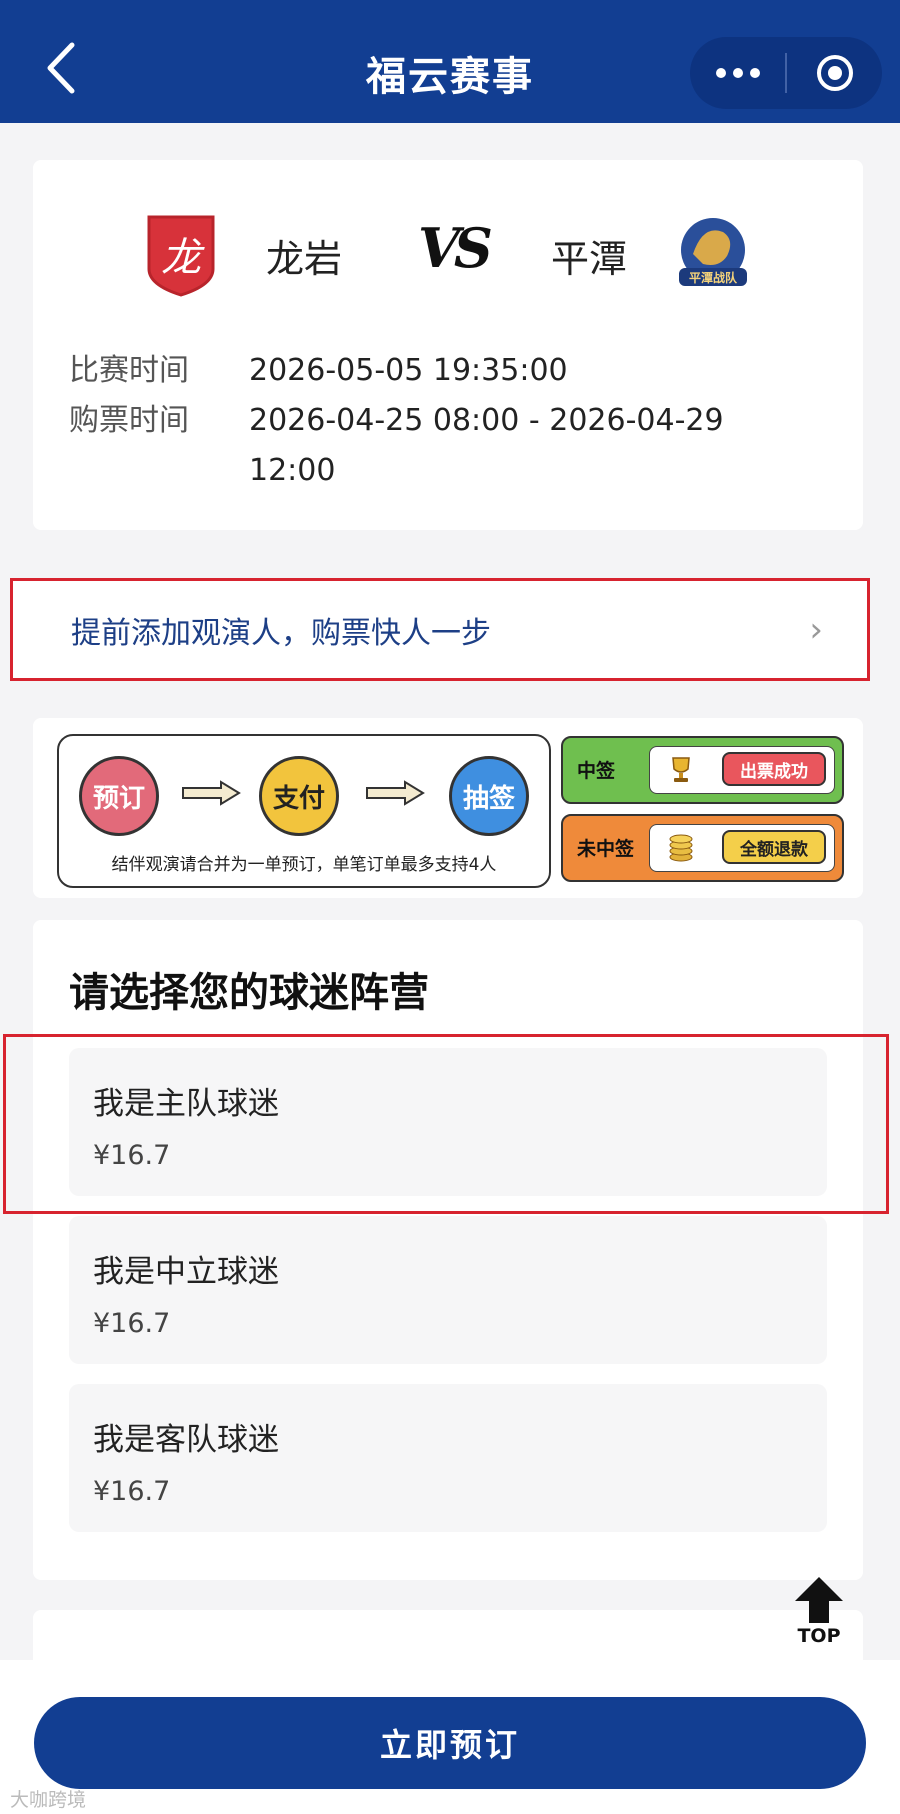 Image resolution: width=900 pixels, height=1814 pixels. I want to click on scroll-top-button: TOP, so click(819, 1612).